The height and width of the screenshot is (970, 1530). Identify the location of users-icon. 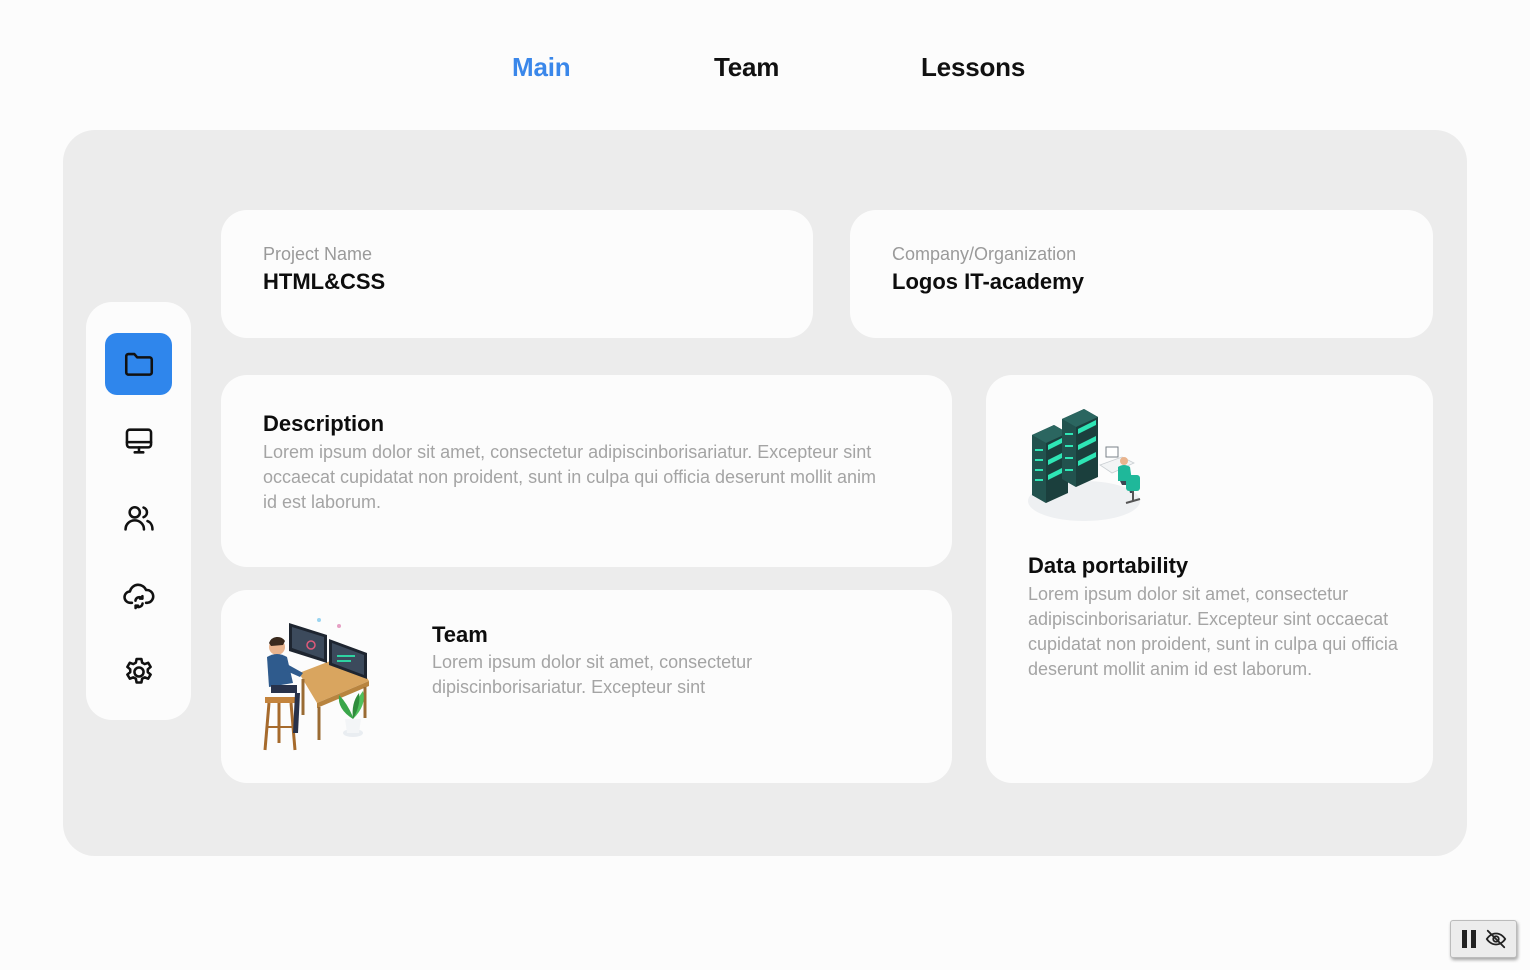
(138, 518).